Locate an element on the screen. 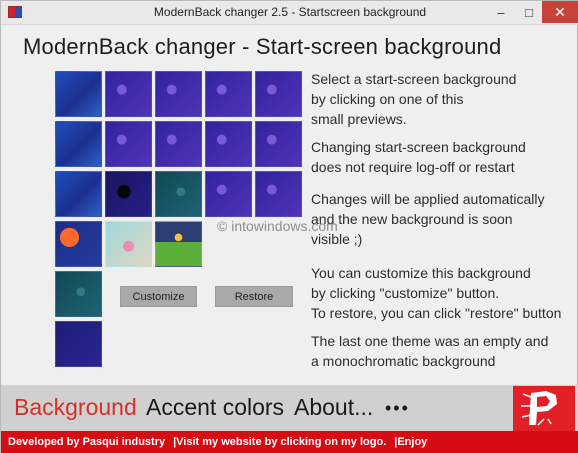 The image size is (578, 453). maximize-icon: □ is located at coordinates (529, 12).